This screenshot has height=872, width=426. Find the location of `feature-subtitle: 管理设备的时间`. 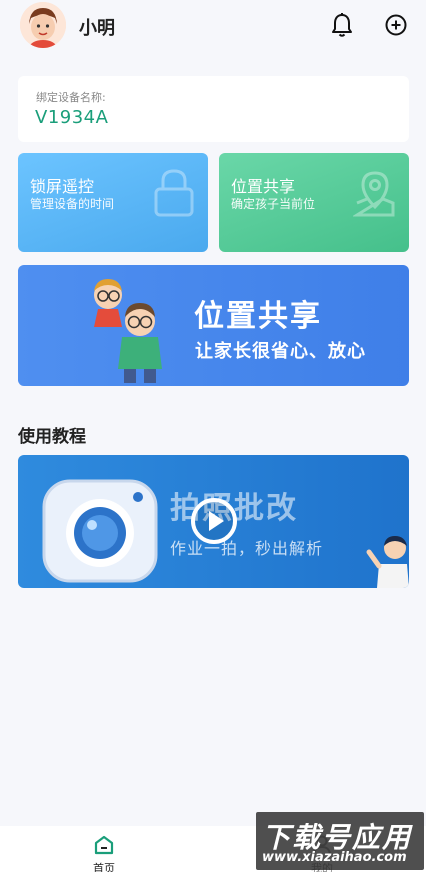

feature-subtitle: 管理设备的时间 is located at coordinates (72, 204).